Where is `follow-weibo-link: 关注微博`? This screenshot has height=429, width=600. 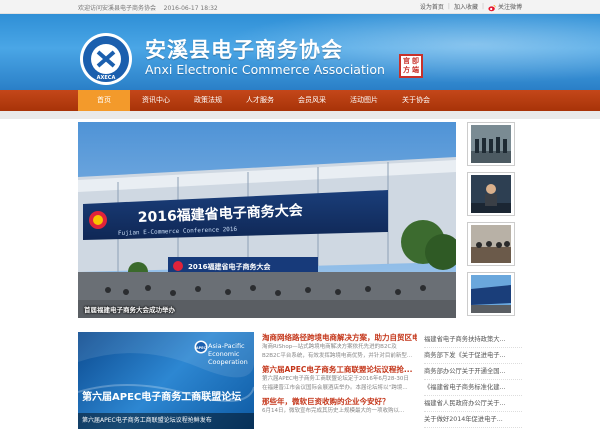
follow-weibo-link: 关注微博 is located at coordinates (505, 7).